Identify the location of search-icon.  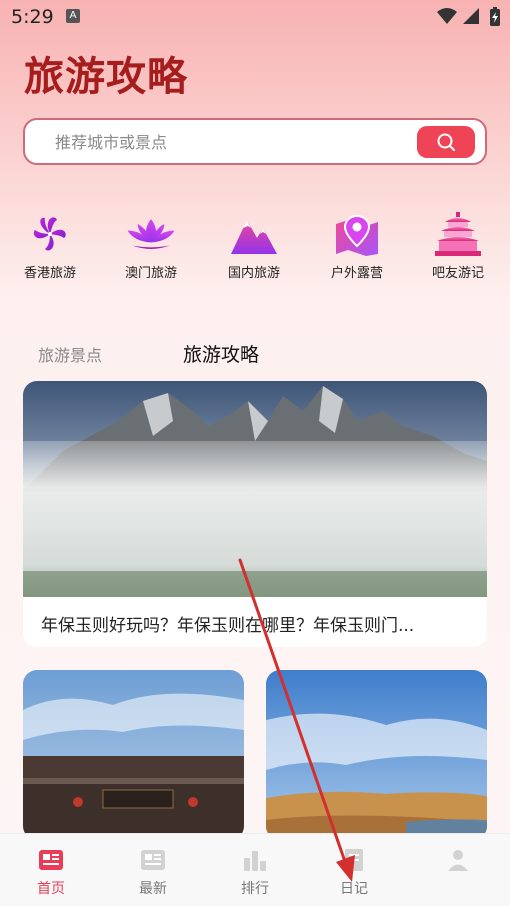
(446, 142).